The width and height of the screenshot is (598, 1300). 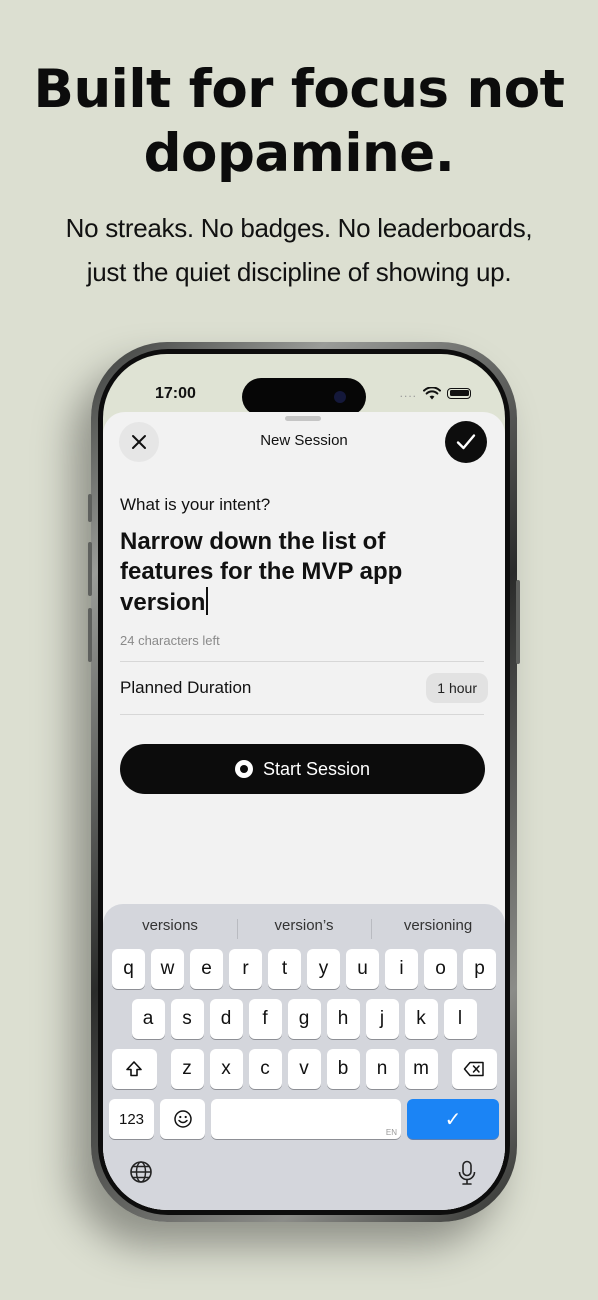 I want to click on key-row-1: q w e r t y u i o p, so click(x=304, y=969).